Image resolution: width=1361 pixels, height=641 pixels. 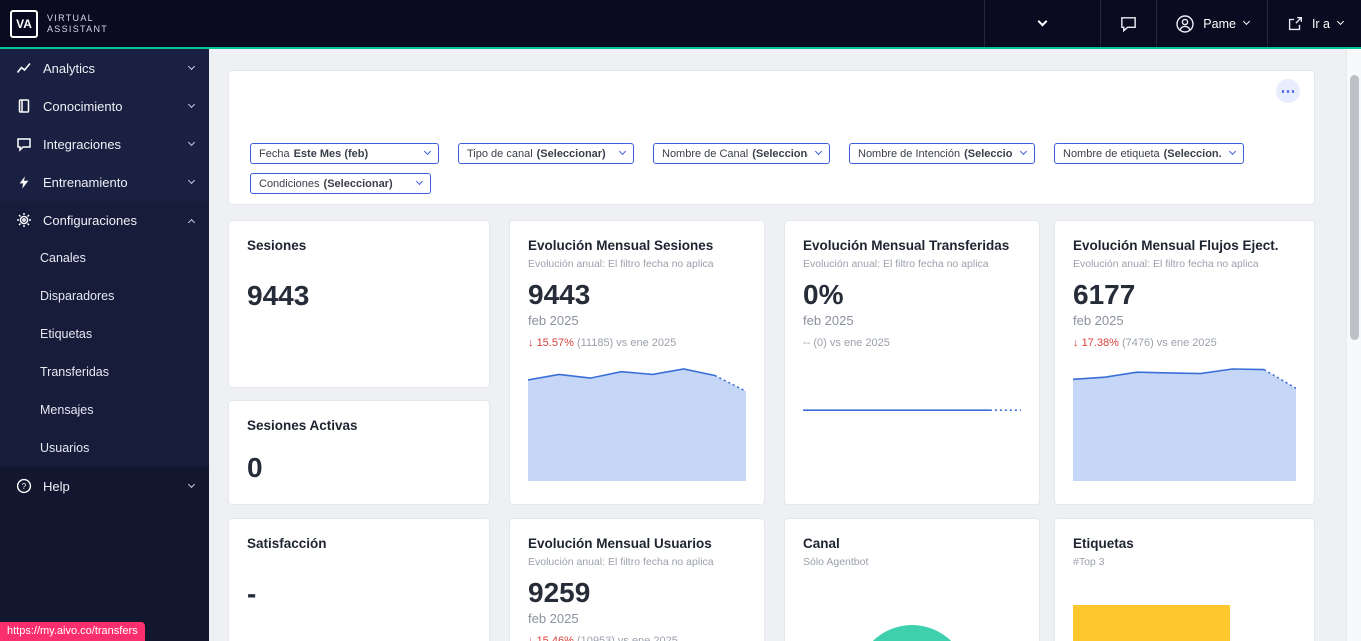 What do you see at coordinates (24, 23) in the screenshot?
I see `va-logo: VA` at bounding box center [24, 23].